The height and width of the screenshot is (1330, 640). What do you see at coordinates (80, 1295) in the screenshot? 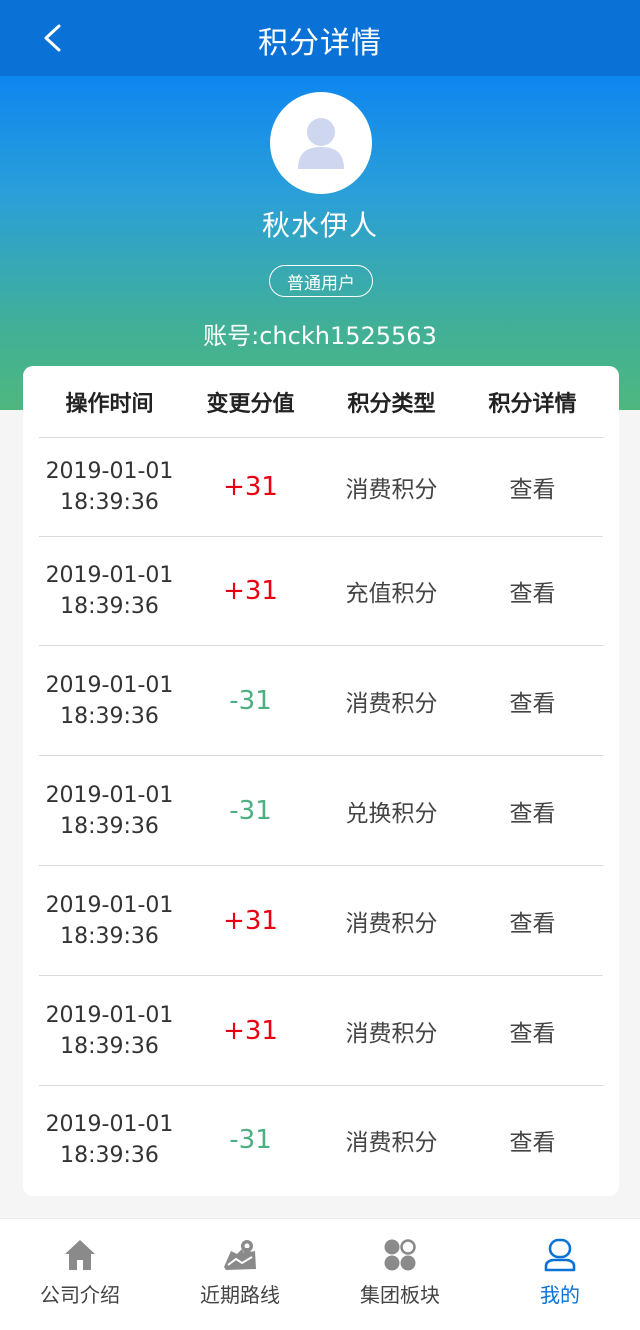
I see `tab-label: 公司介绍` at bounding box center [80, 1295].